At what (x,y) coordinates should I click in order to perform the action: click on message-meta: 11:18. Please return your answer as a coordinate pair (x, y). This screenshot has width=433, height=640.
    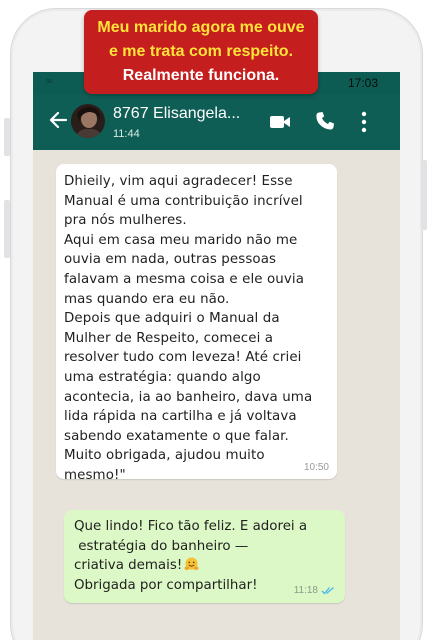
    Looking at the image, I should click on (314, 590).